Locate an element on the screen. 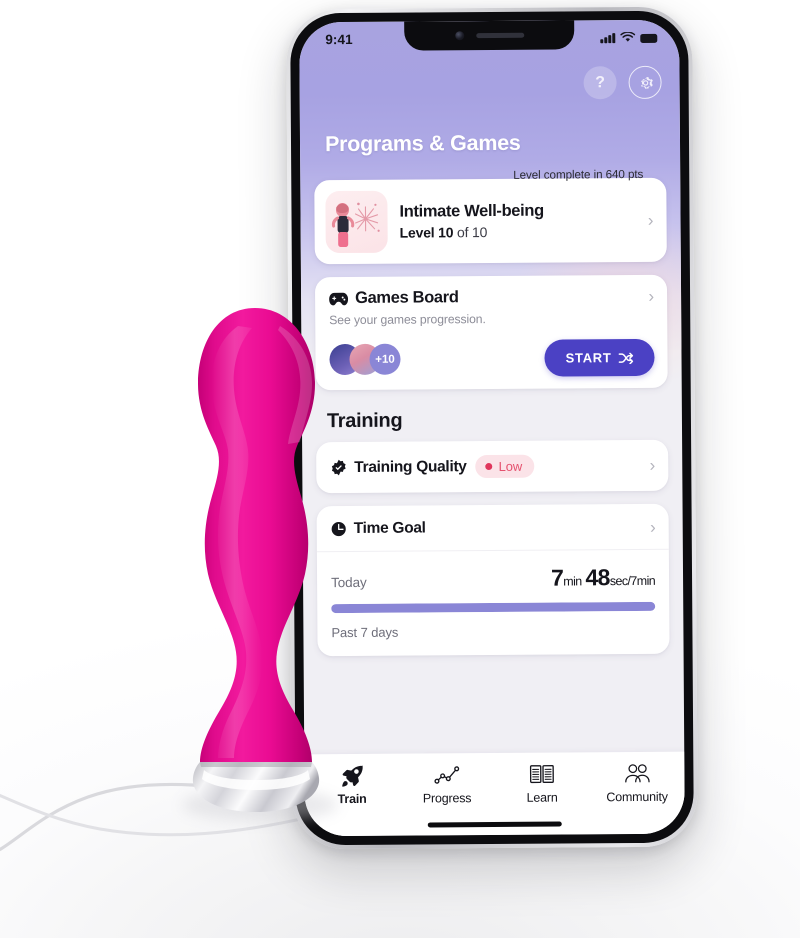 The width and height of the screenshot is (800, 938). tab-progress: Progress is located at coordinates (446, 784).